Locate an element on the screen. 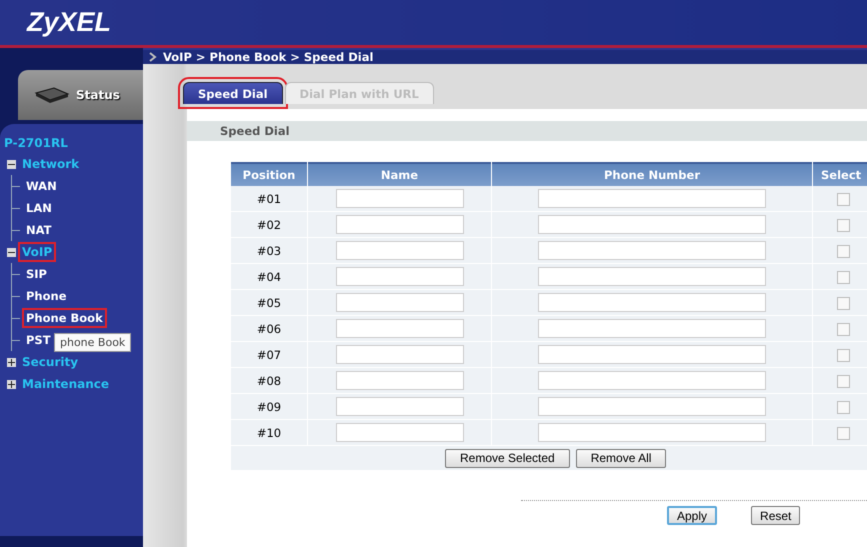 The height and width of the screenshot is (547, 867). table-cell: #07 is located at coordinates (269, 355).